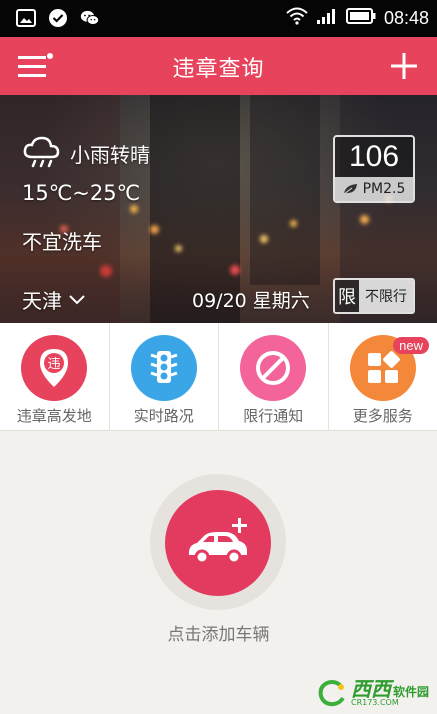 This screenshot has height=714, width=437. What do you see at coordinates (110, 154) in the screenshot?
I see `weather-condition: 小雨转晴` at bounding box center [110, 154].